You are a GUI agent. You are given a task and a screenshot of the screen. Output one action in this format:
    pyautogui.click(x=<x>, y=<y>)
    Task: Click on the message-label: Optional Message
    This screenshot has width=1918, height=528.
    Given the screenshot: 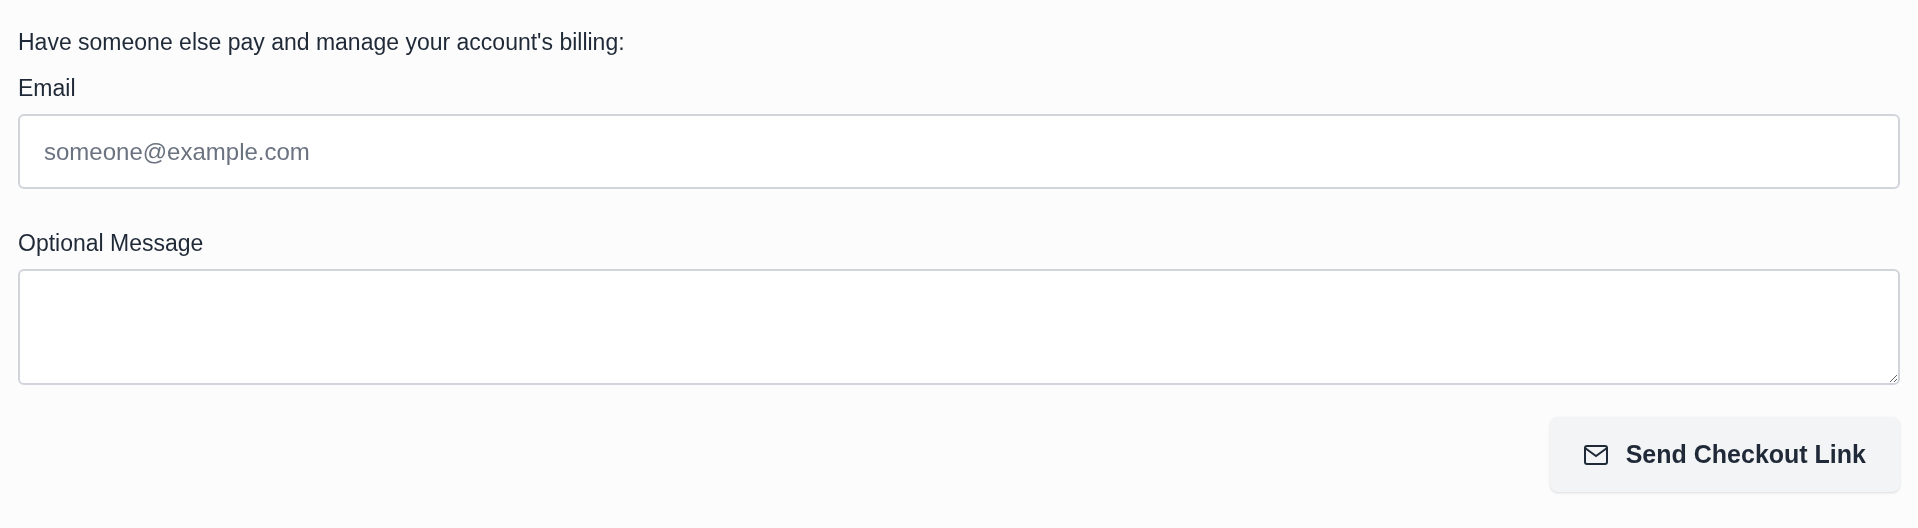 What is the action you would take?
    pyautogui.click(x=111, y=243)
    